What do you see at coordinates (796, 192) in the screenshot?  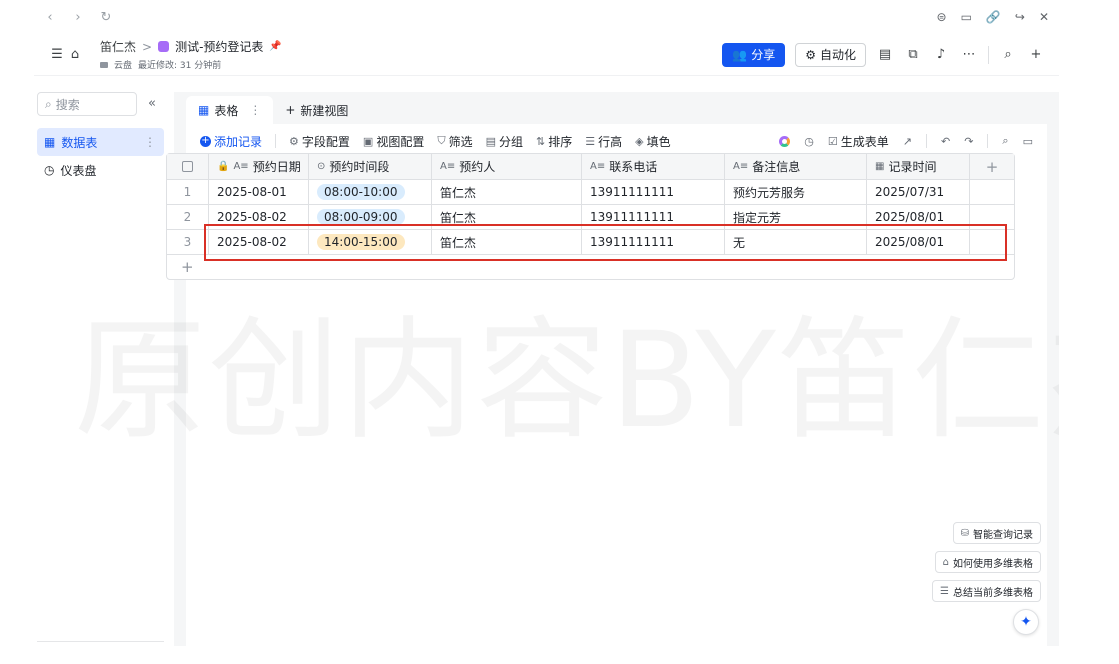 I see `cell-note: 预约元芳服务` at bounding box center [796, 192].